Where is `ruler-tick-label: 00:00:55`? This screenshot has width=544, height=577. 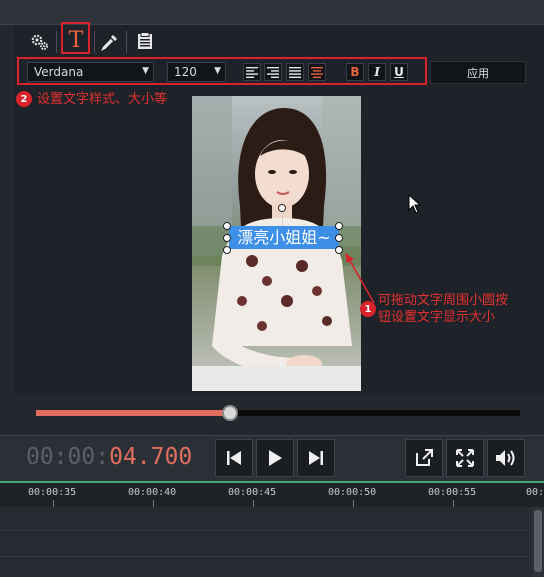 ruler-tick-label: 00:00:55 is located at coordinates (452, 492).